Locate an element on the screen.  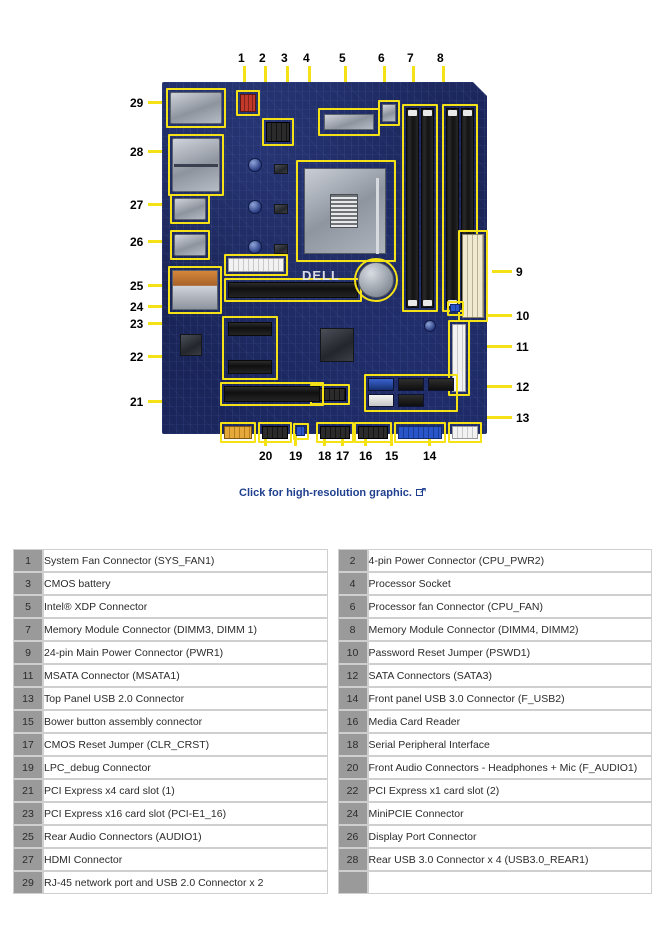
legend-label-right: PCI Express x1 card slot (2) is located at coordinates (509, 790).